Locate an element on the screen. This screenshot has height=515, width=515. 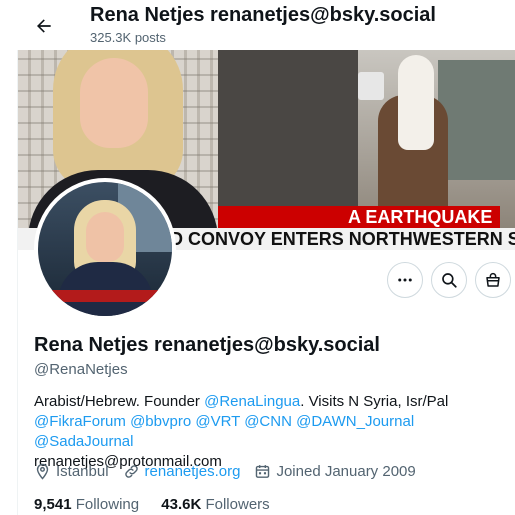
follow-stats: 9,541 Following 43.6K Followers is located at coordinates (161, 504).